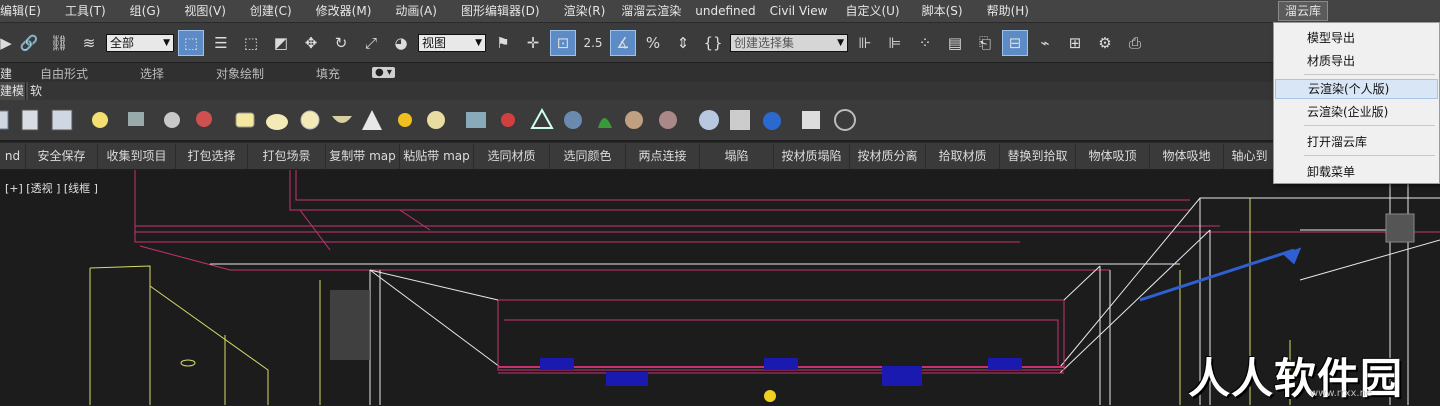 The height and width of the screenshot is (406, 1440). Describe the element at coordinates (1187, 156) in the screenshot. I see `cmd-snap-to-floor: 物体吸地` at that location.